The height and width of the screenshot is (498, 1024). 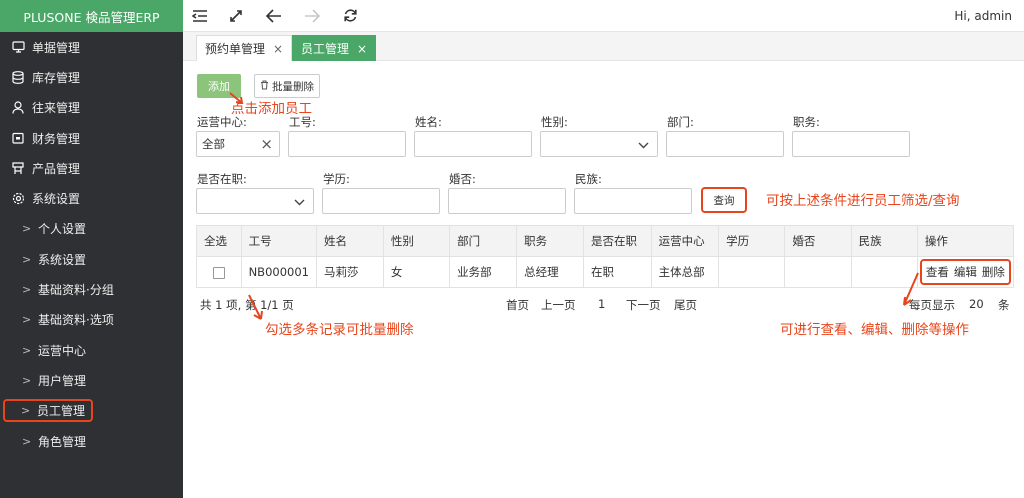 What do you see at coordinates (91, 108) in the screenshot?
I see `sidebar-item-contacts: 往来管理` at bounding box center [91, 108].